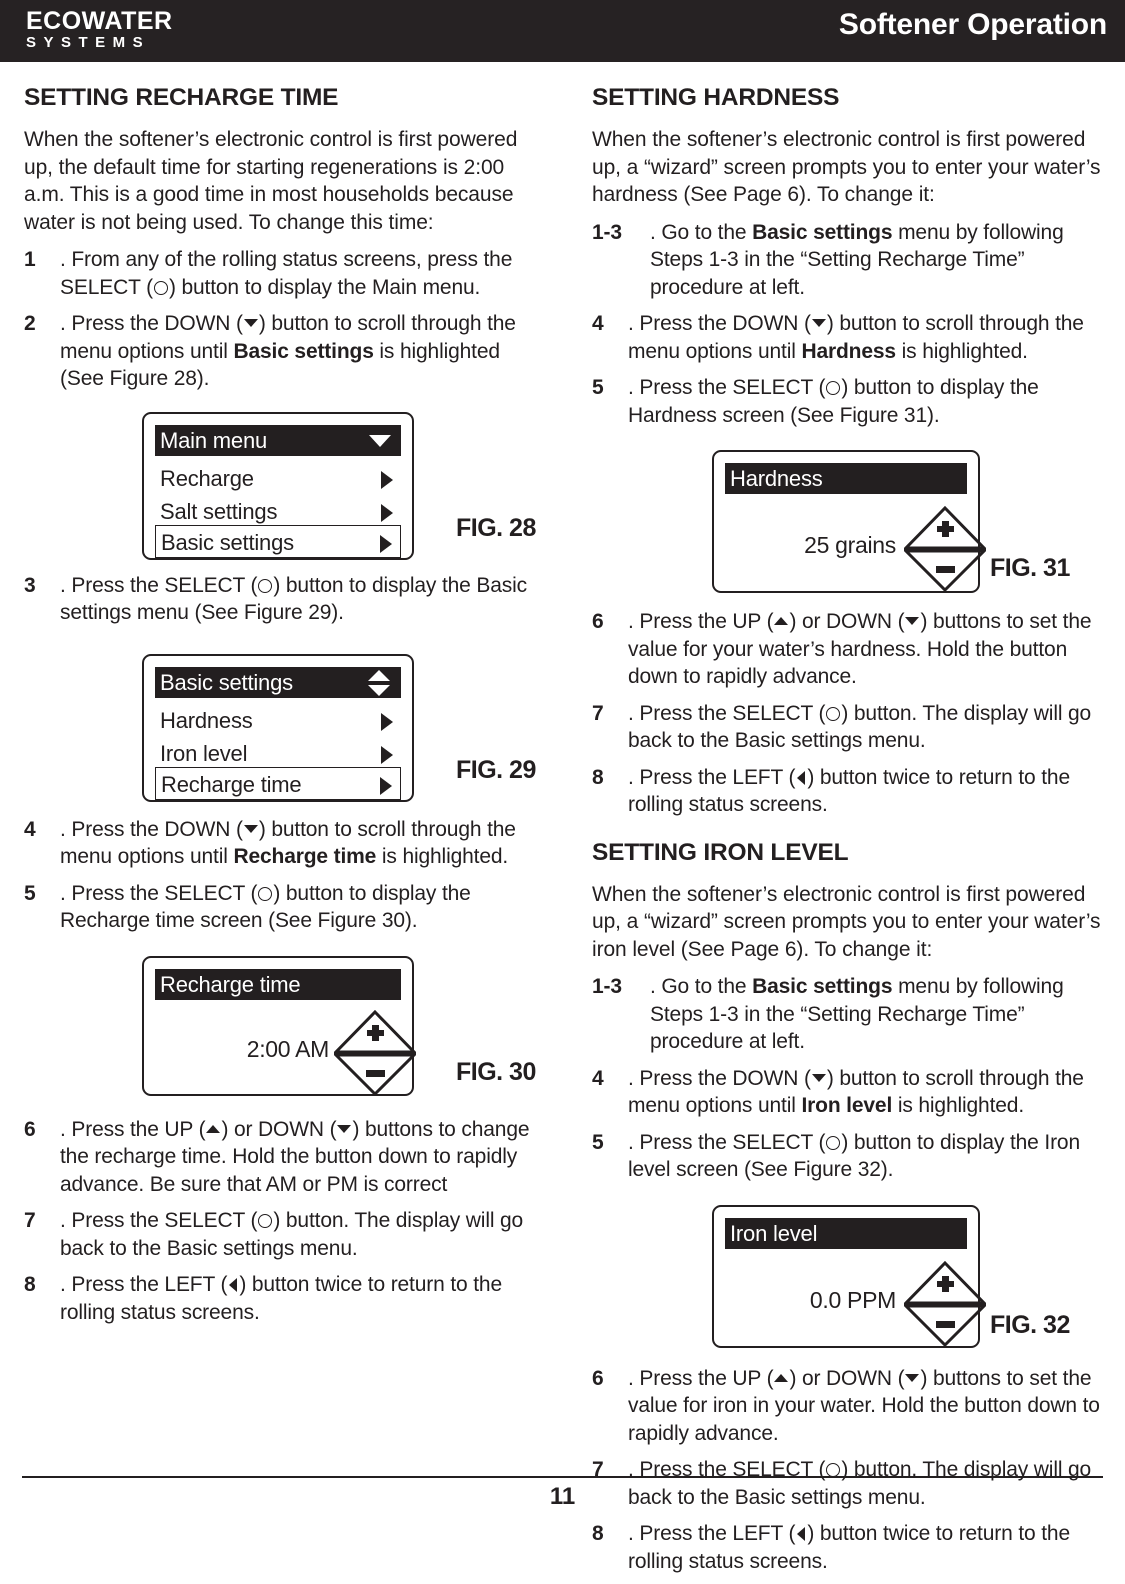  I want to click on logo-tagline: SYSTEMS, so click(88, 42).